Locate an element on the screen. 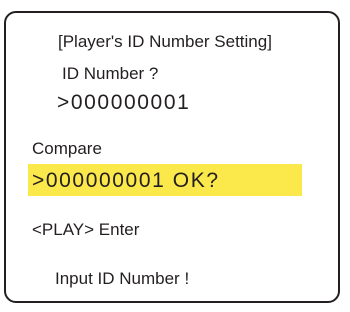  input-id-message: Input ID Number ! is located at coordinates (122, 278).